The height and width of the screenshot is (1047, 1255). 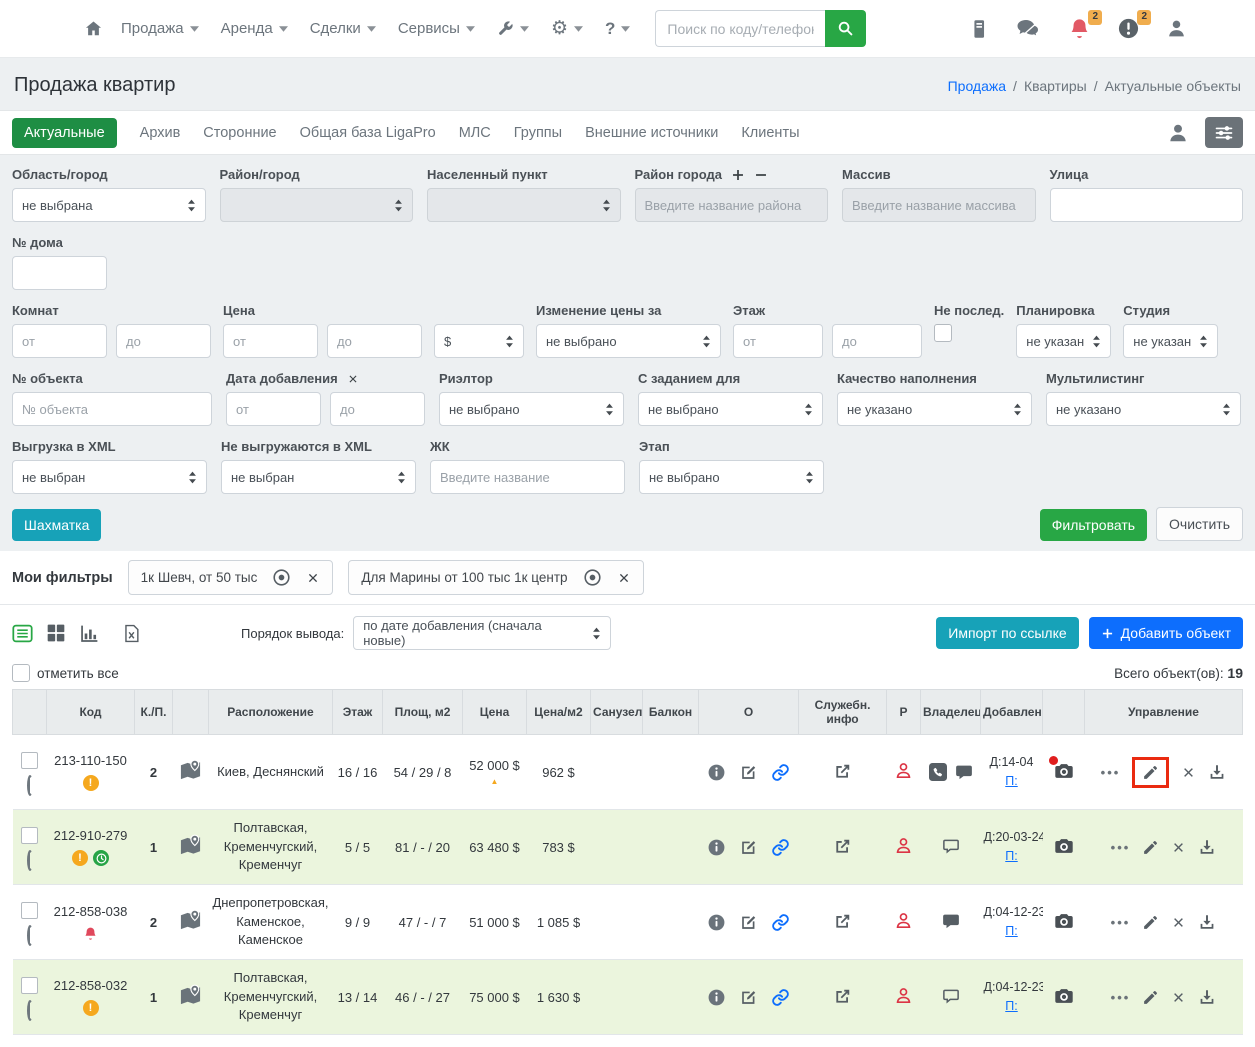 What do you see at coordinates (153, 712) in the screenshot?
I see `header-kp: К./П.` at bounding box center [153, 712].